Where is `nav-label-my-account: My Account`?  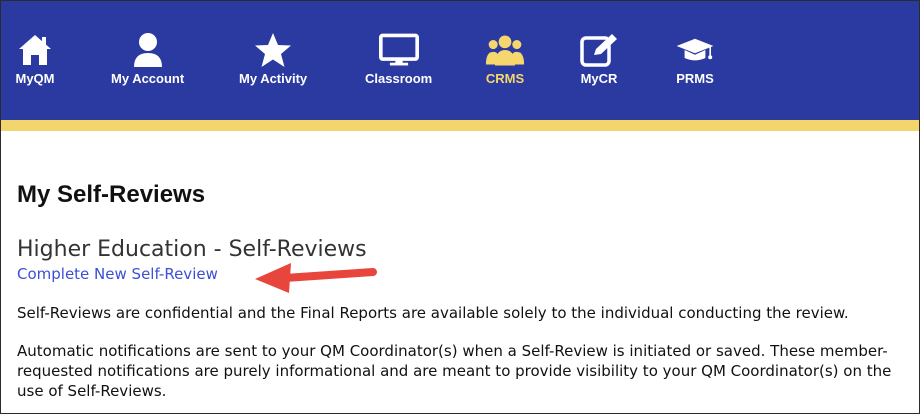 nav-label-my-account: My Account is located at coordinates (148, 78).